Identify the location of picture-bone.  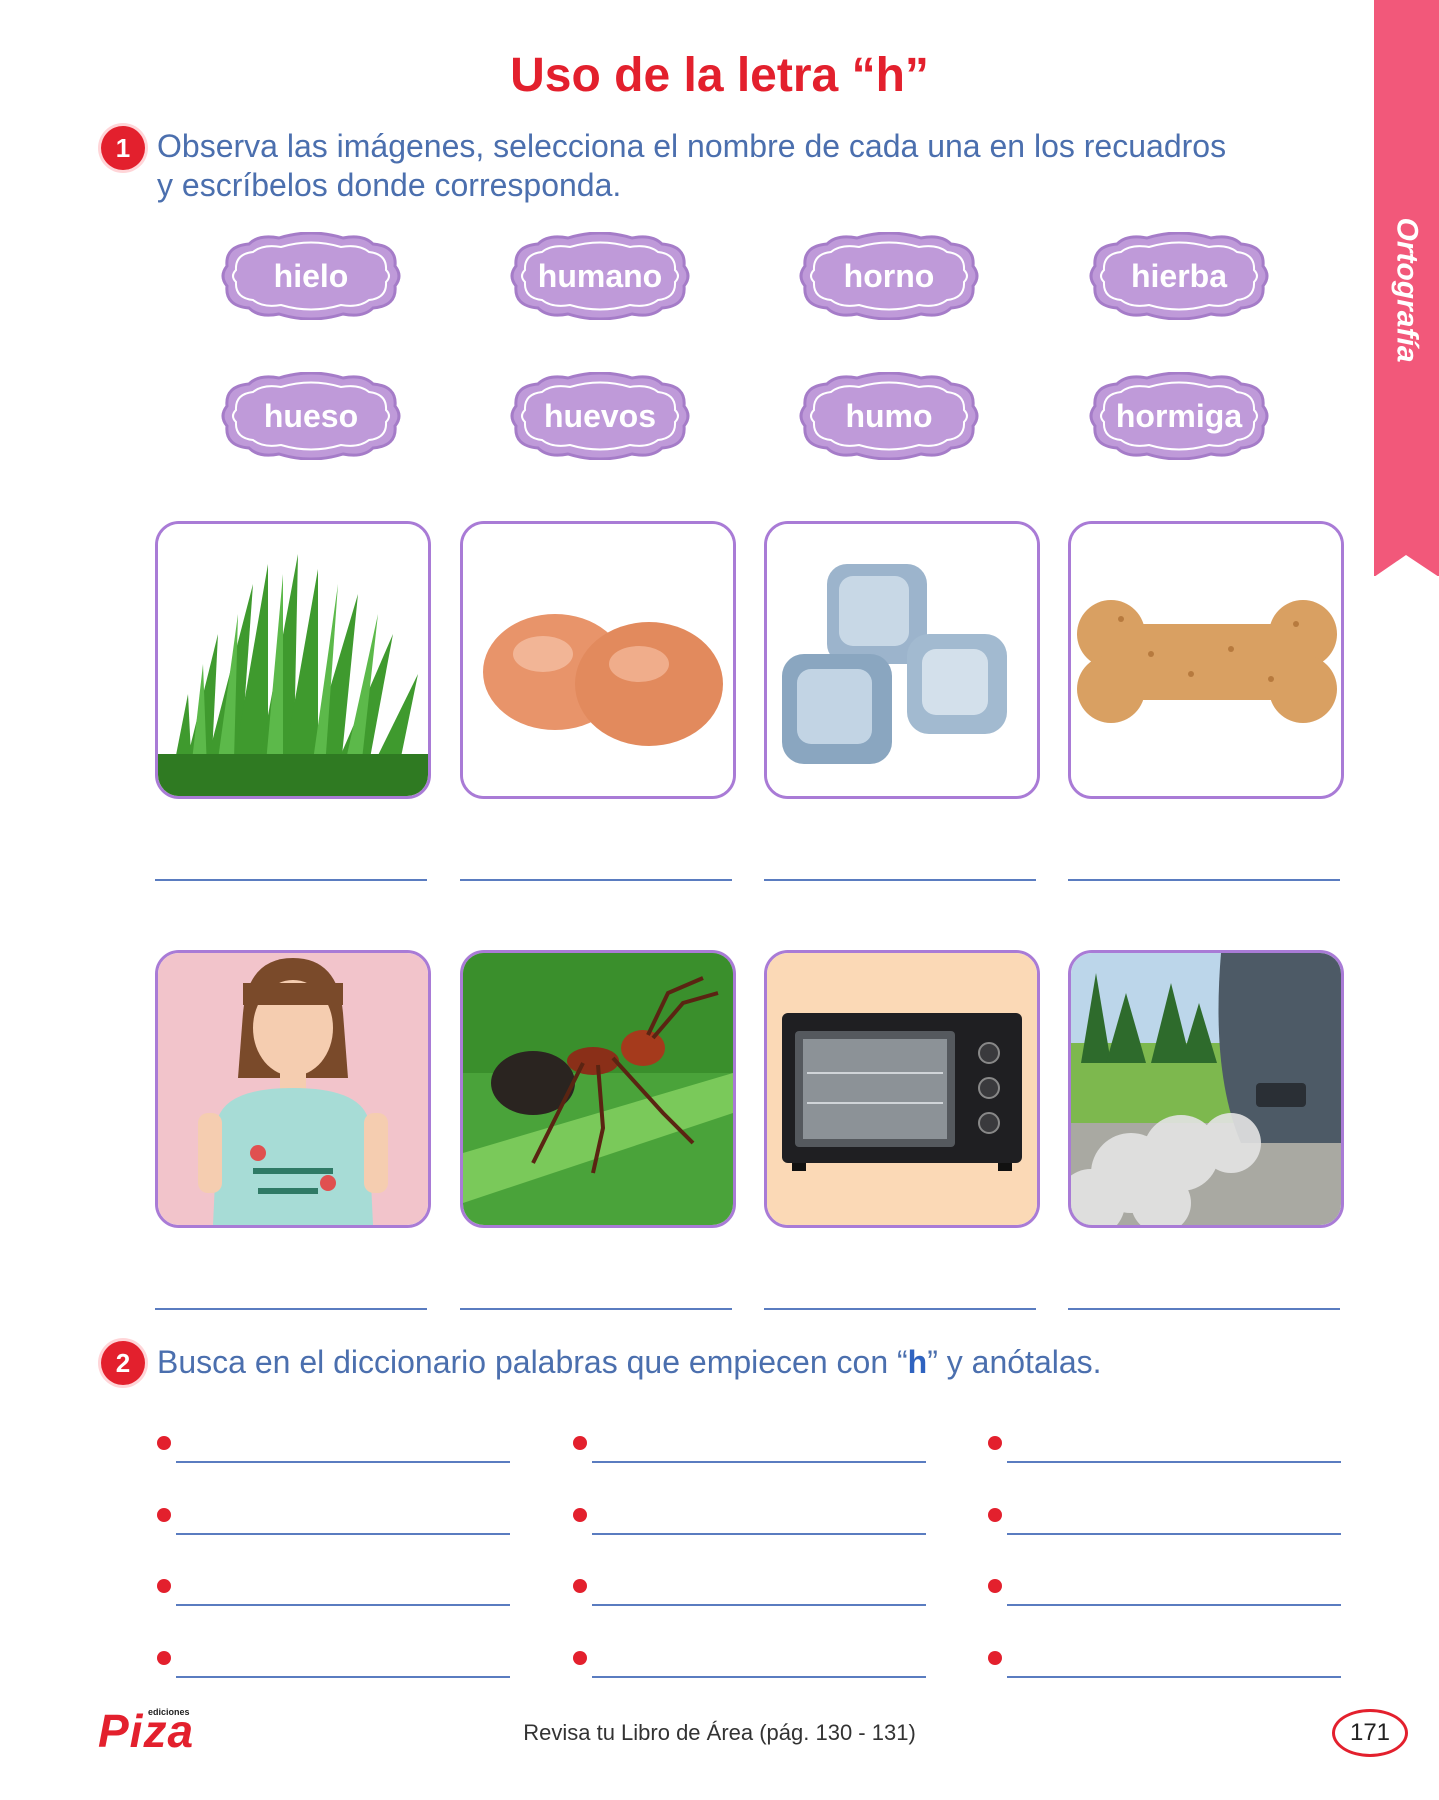
(1206, 660).